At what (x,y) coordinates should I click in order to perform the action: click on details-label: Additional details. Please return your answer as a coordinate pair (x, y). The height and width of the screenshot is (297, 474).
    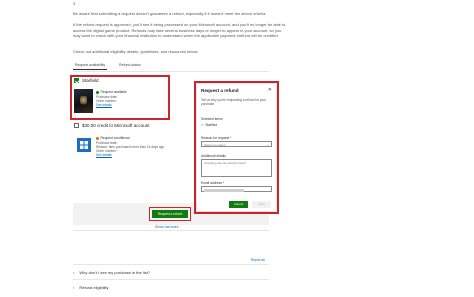
    Looking at the image, I should click on (213, 156).